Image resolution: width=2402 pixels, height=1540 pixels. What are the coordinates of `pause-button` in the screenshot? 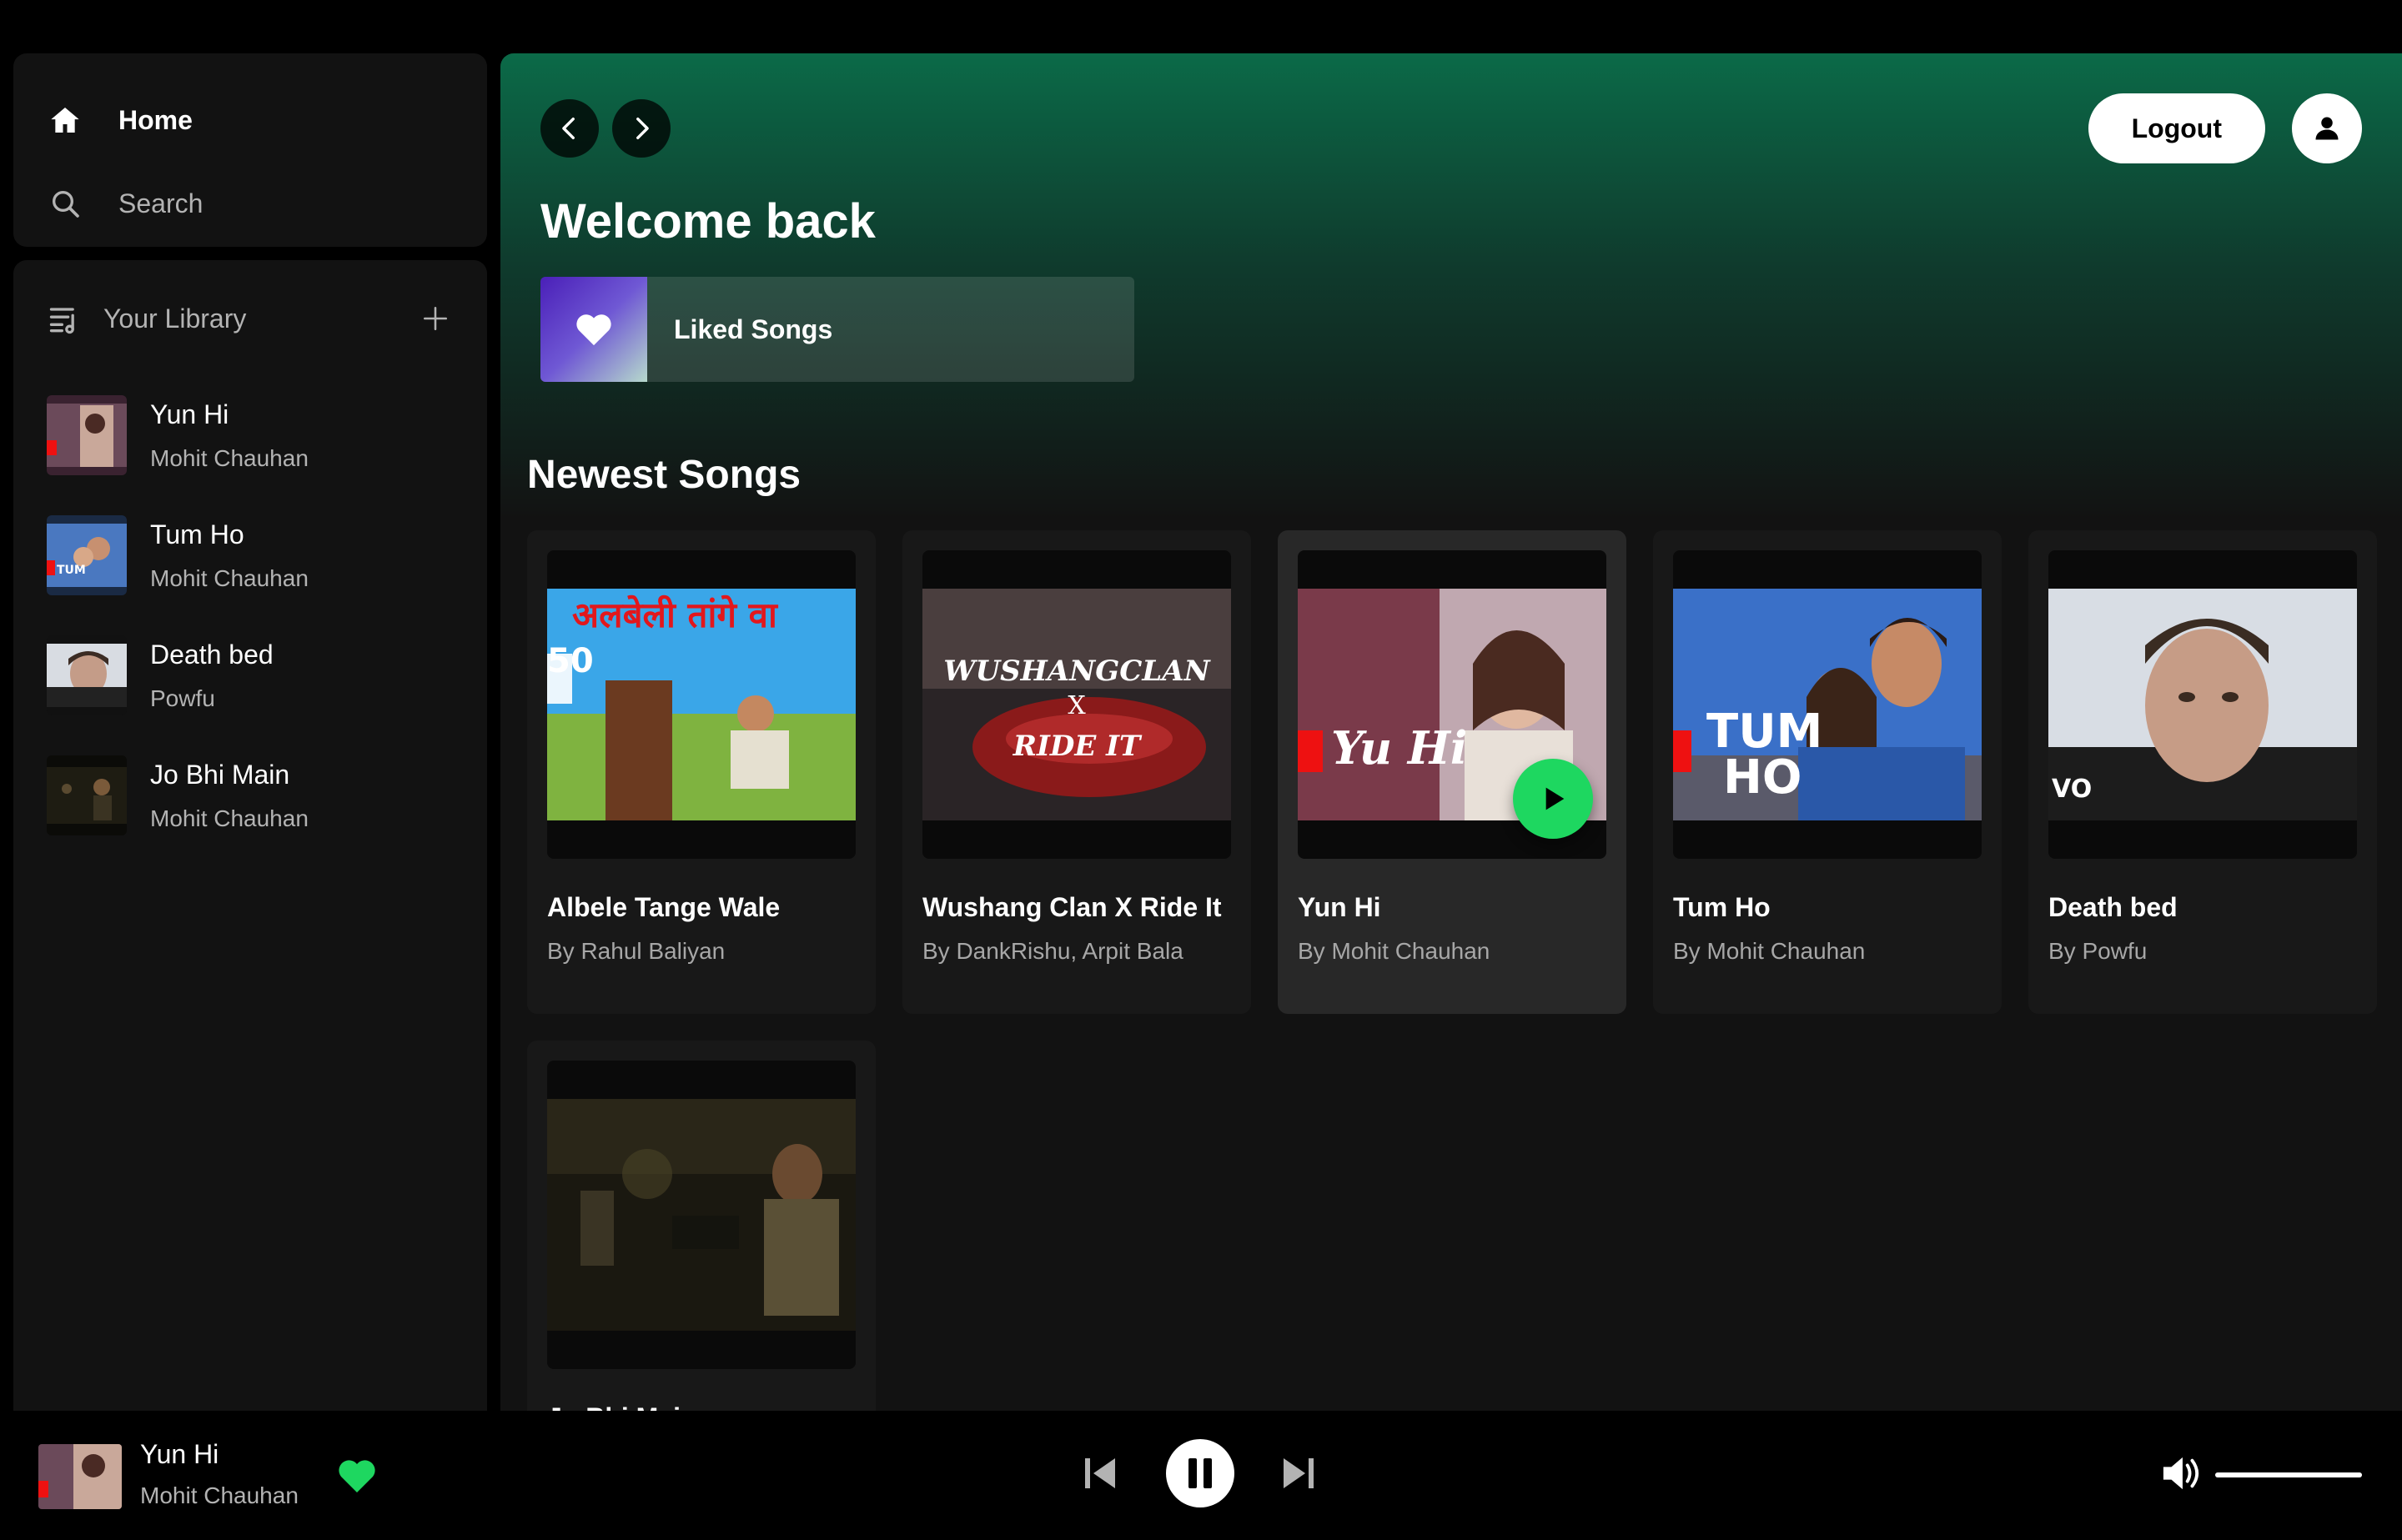 It's located at (1200, 1473).